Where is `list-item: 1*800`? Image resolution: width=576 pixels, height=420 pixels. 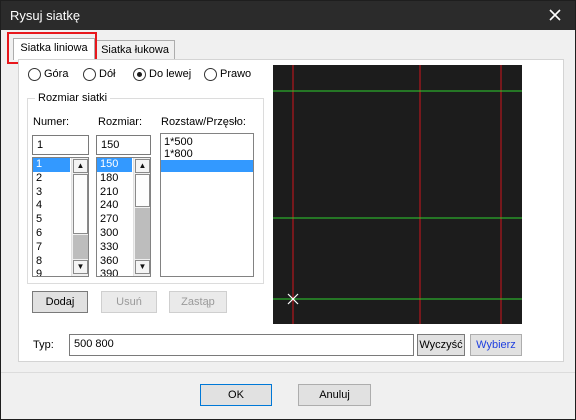
list-item: 1*800 is located at coordinates (207, 154).